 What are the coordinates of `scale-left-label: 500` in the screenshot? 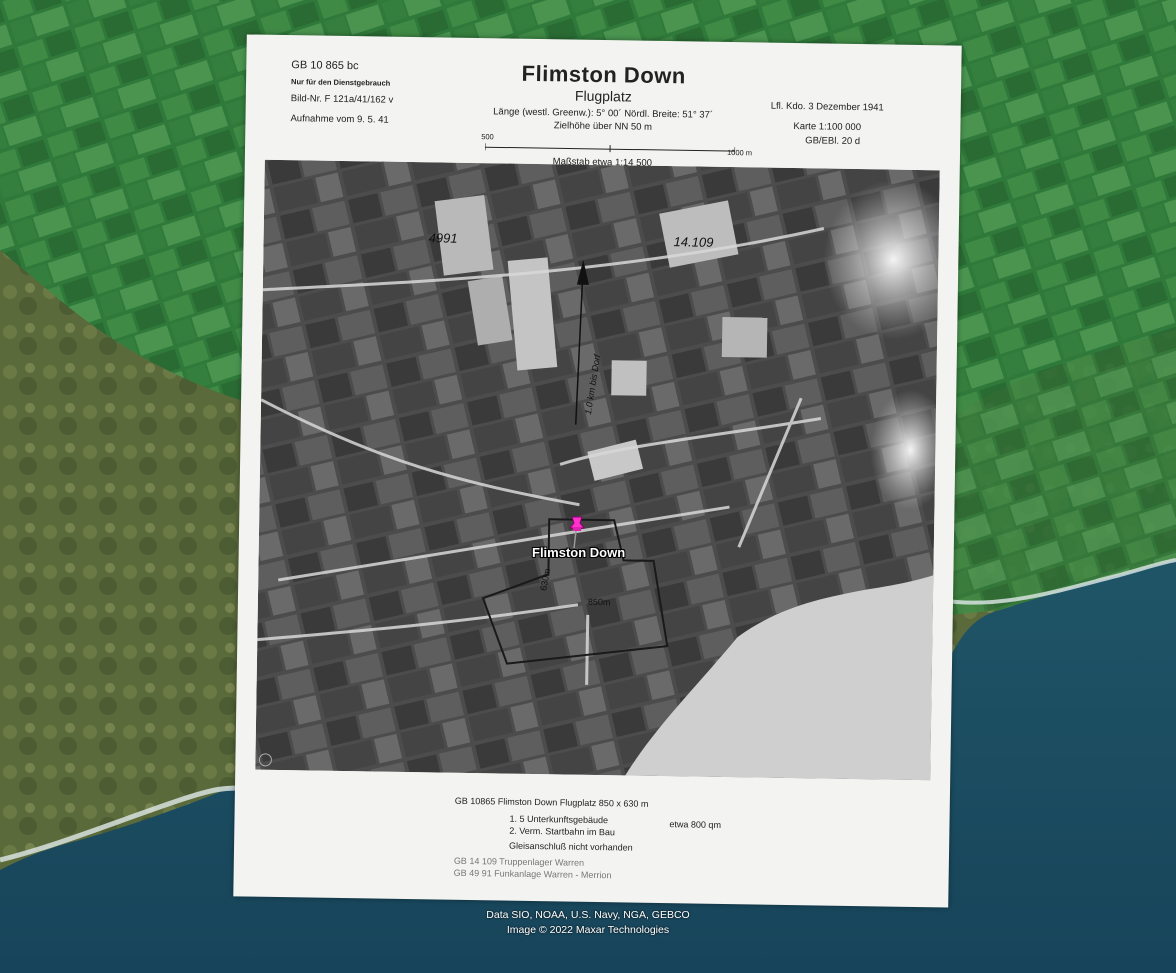 It's located at (487, 137).